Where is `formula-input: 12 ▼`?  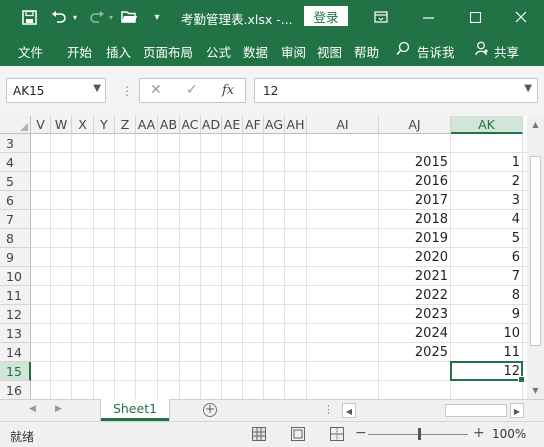 formula-input: 12 ▼ is located at coordinates (396, 90).